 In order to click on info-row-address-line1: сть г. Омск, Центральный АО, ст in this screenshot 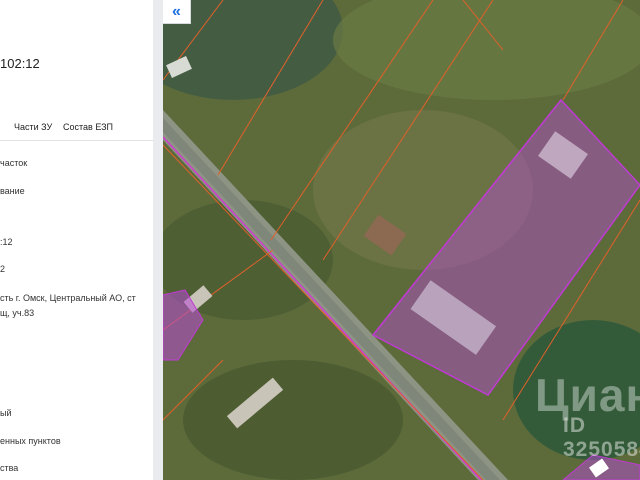, I will do `click(68, 298)`.